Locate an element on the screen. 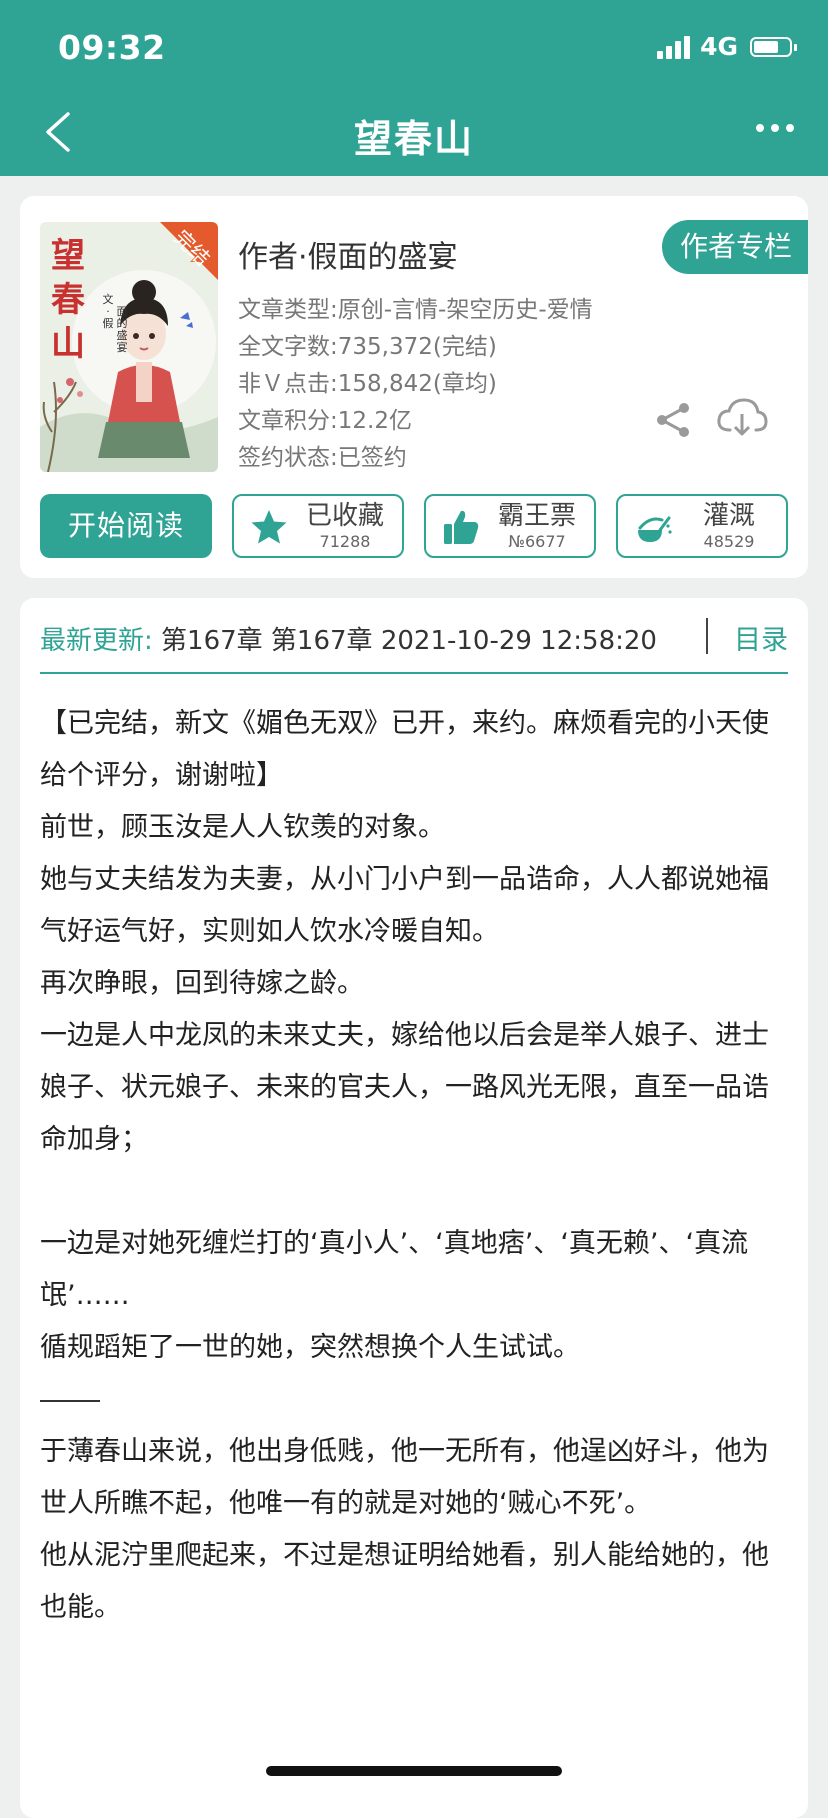 The height and width of the screenshot is (1818, 828). battery-icon is located at coordinates (773, 46).